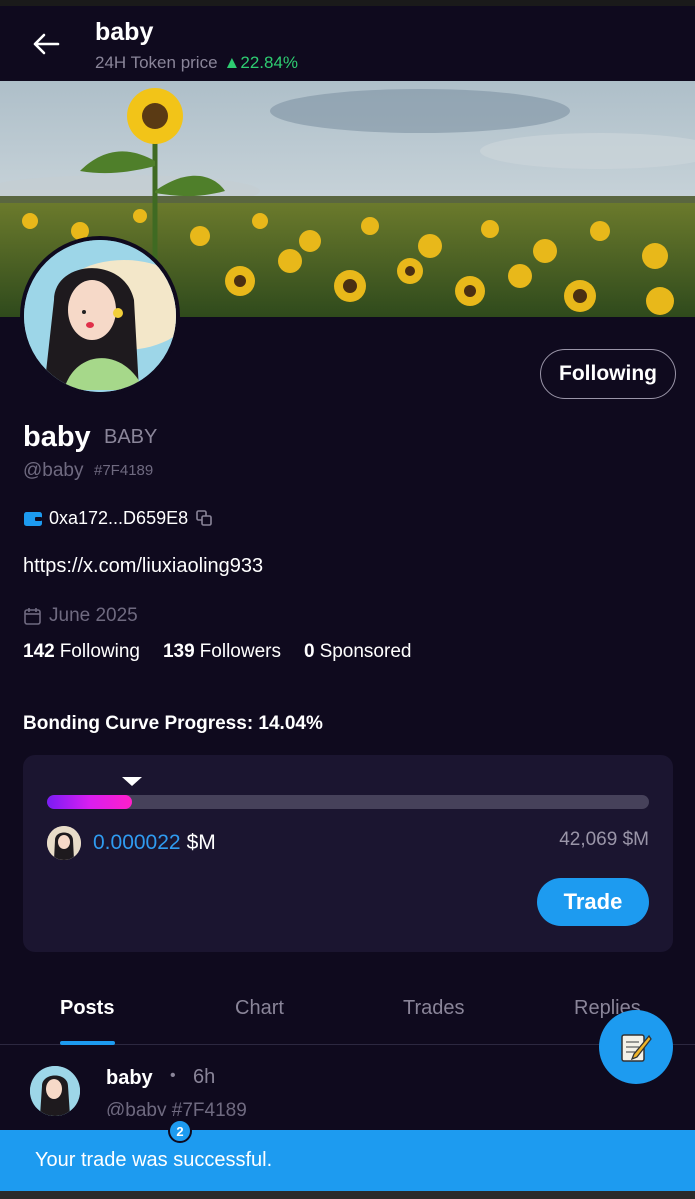 The width and height of the screenshot is (695, 1199). I want to click on wallet-icon, so click(33, 518).